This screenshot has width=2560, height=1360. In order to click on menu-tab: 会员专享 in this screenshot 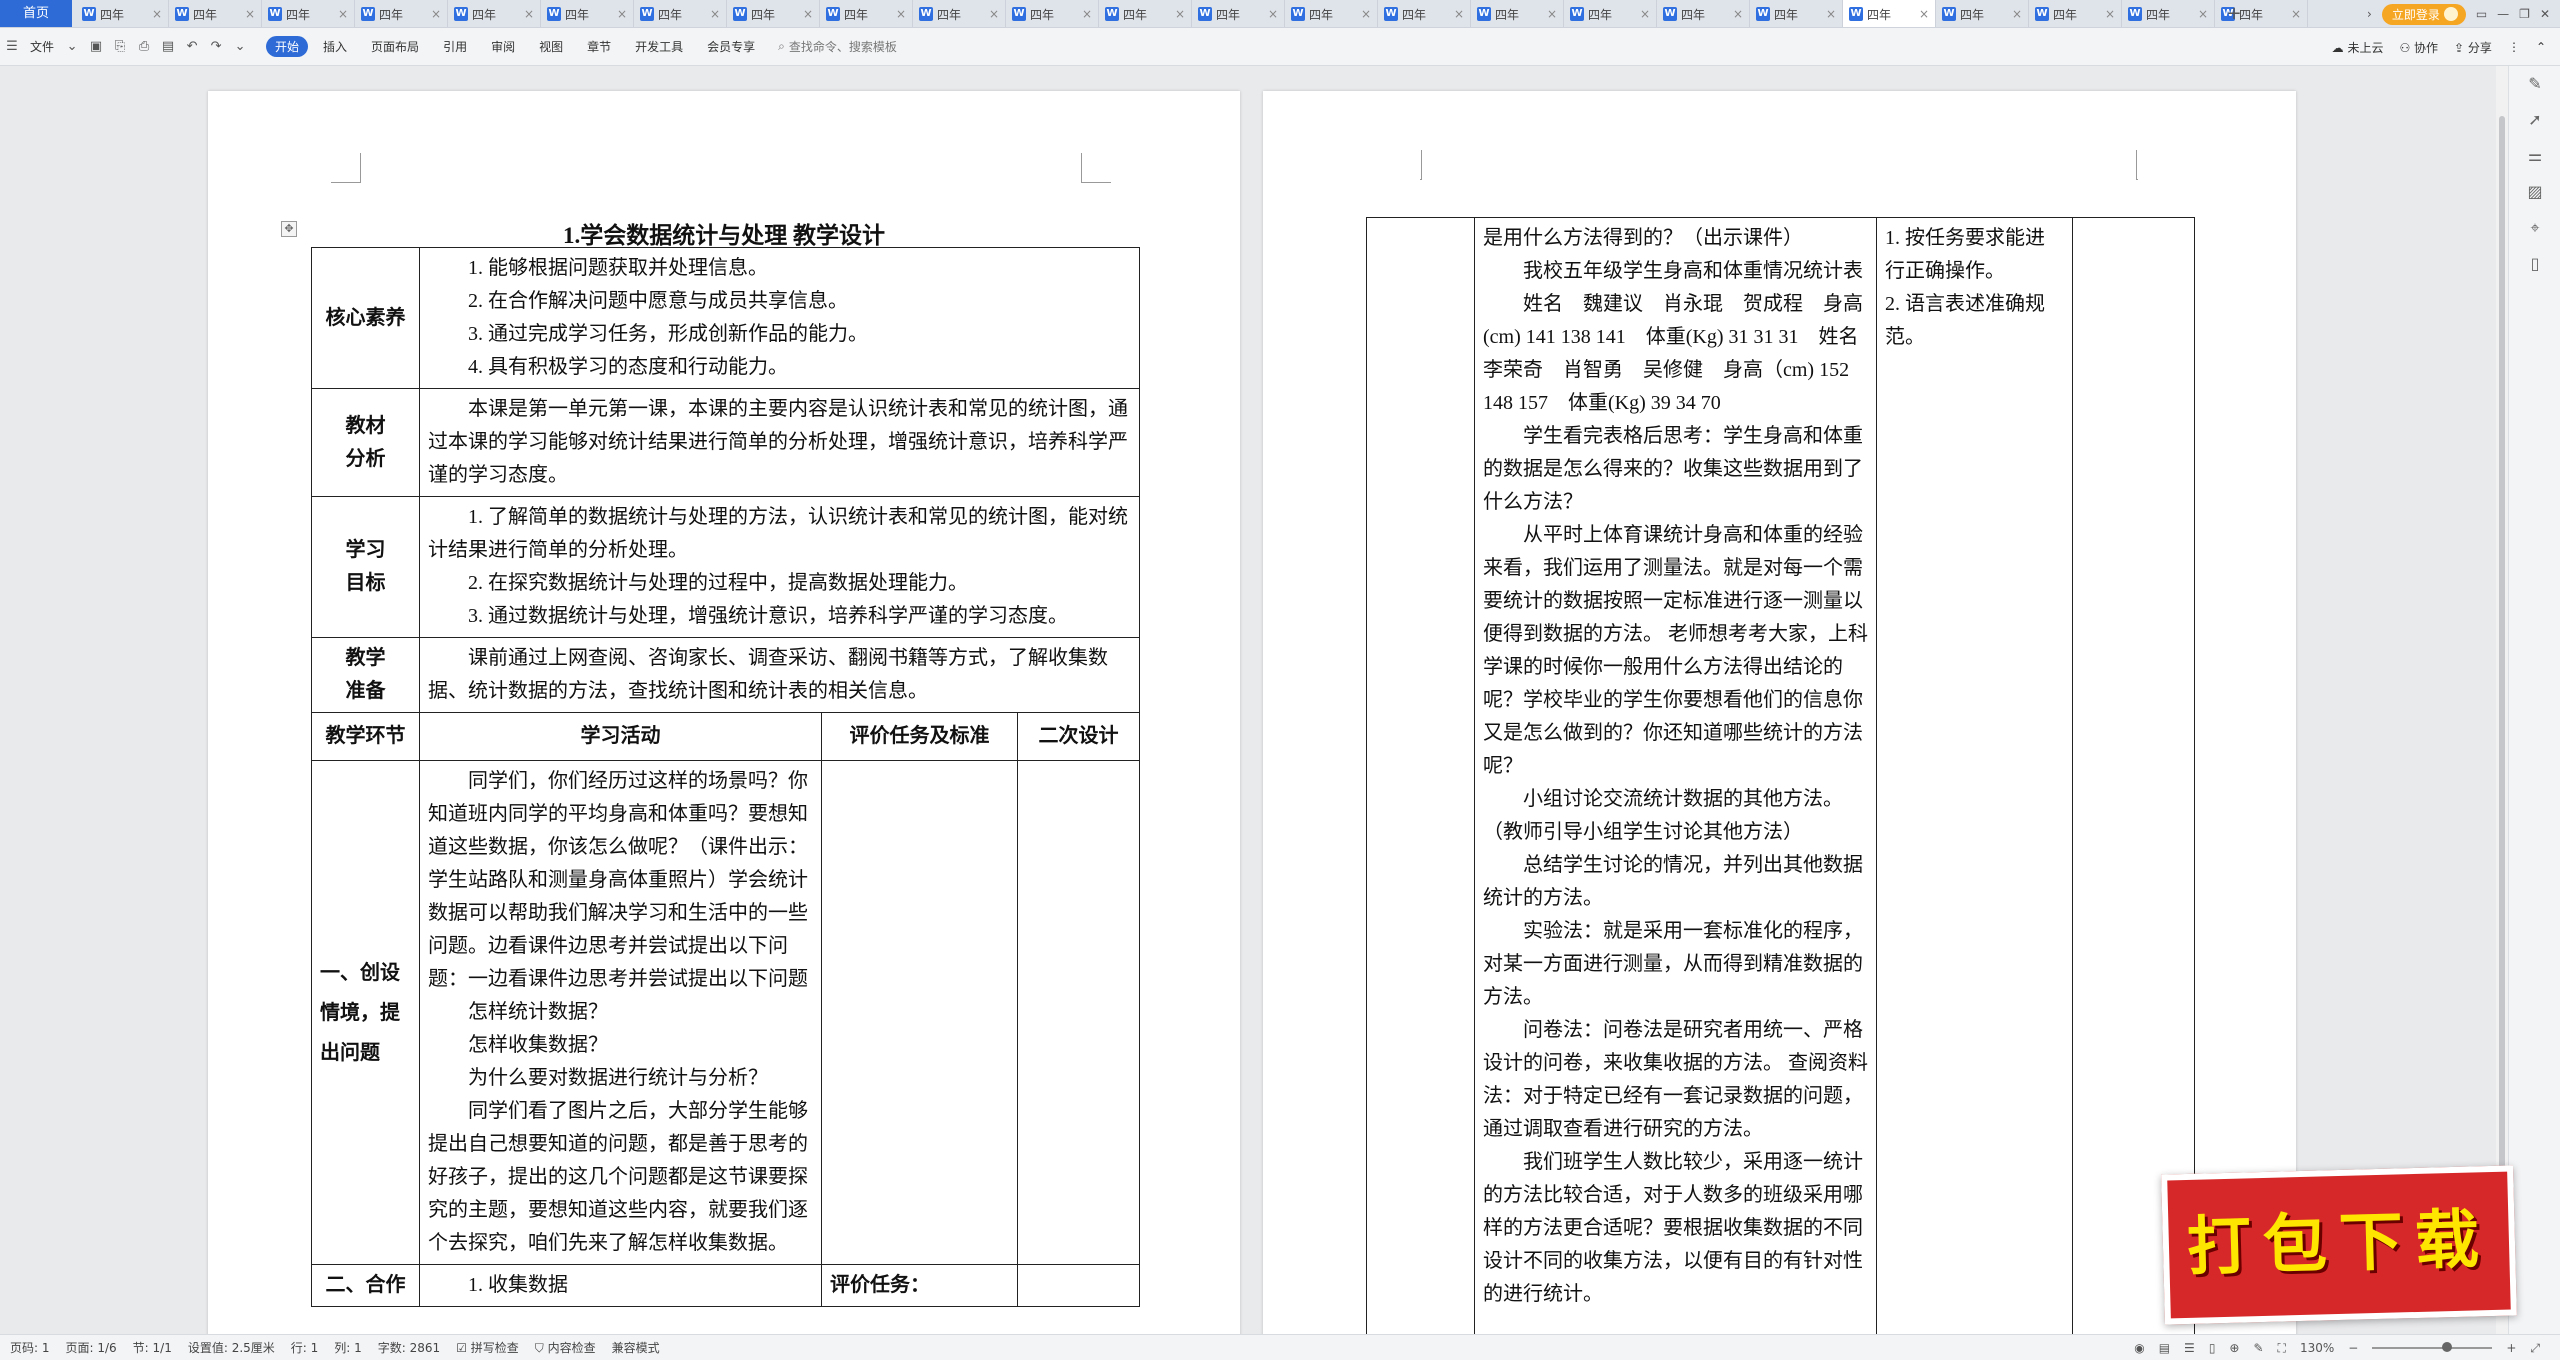, I will do `click(731, 46)`.